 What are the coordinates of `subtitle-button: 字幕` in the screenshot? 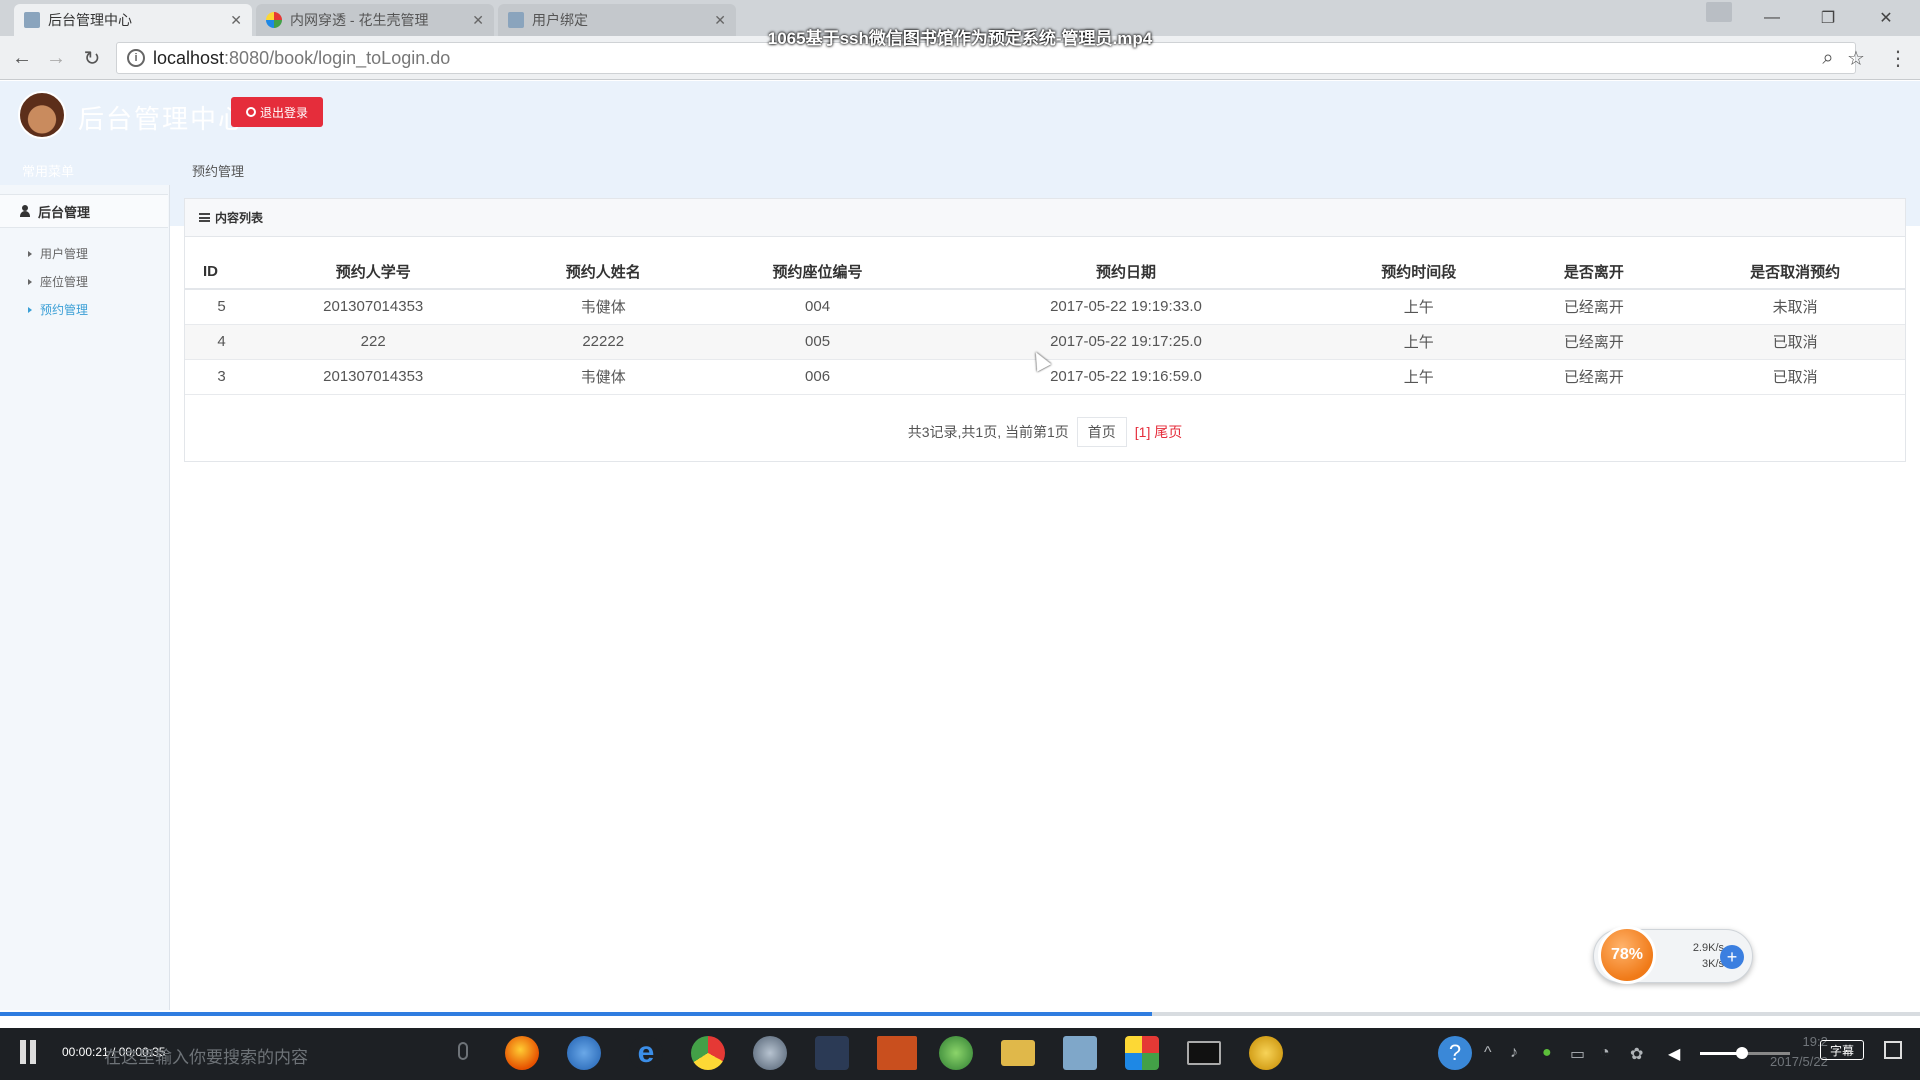 It's located at (1842, 1050).